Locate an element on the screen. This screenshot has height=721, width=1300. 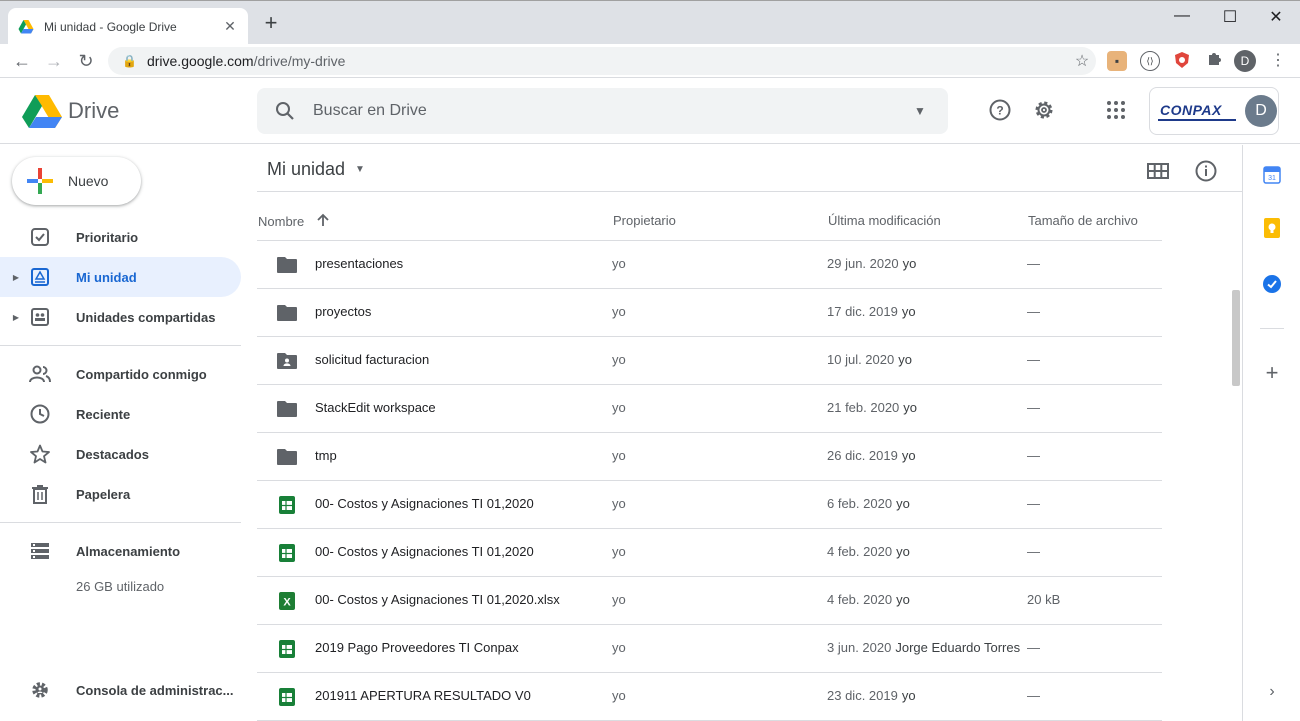
sidebar-item-label: Compartido conmigo is located at coordinates (141, 374).